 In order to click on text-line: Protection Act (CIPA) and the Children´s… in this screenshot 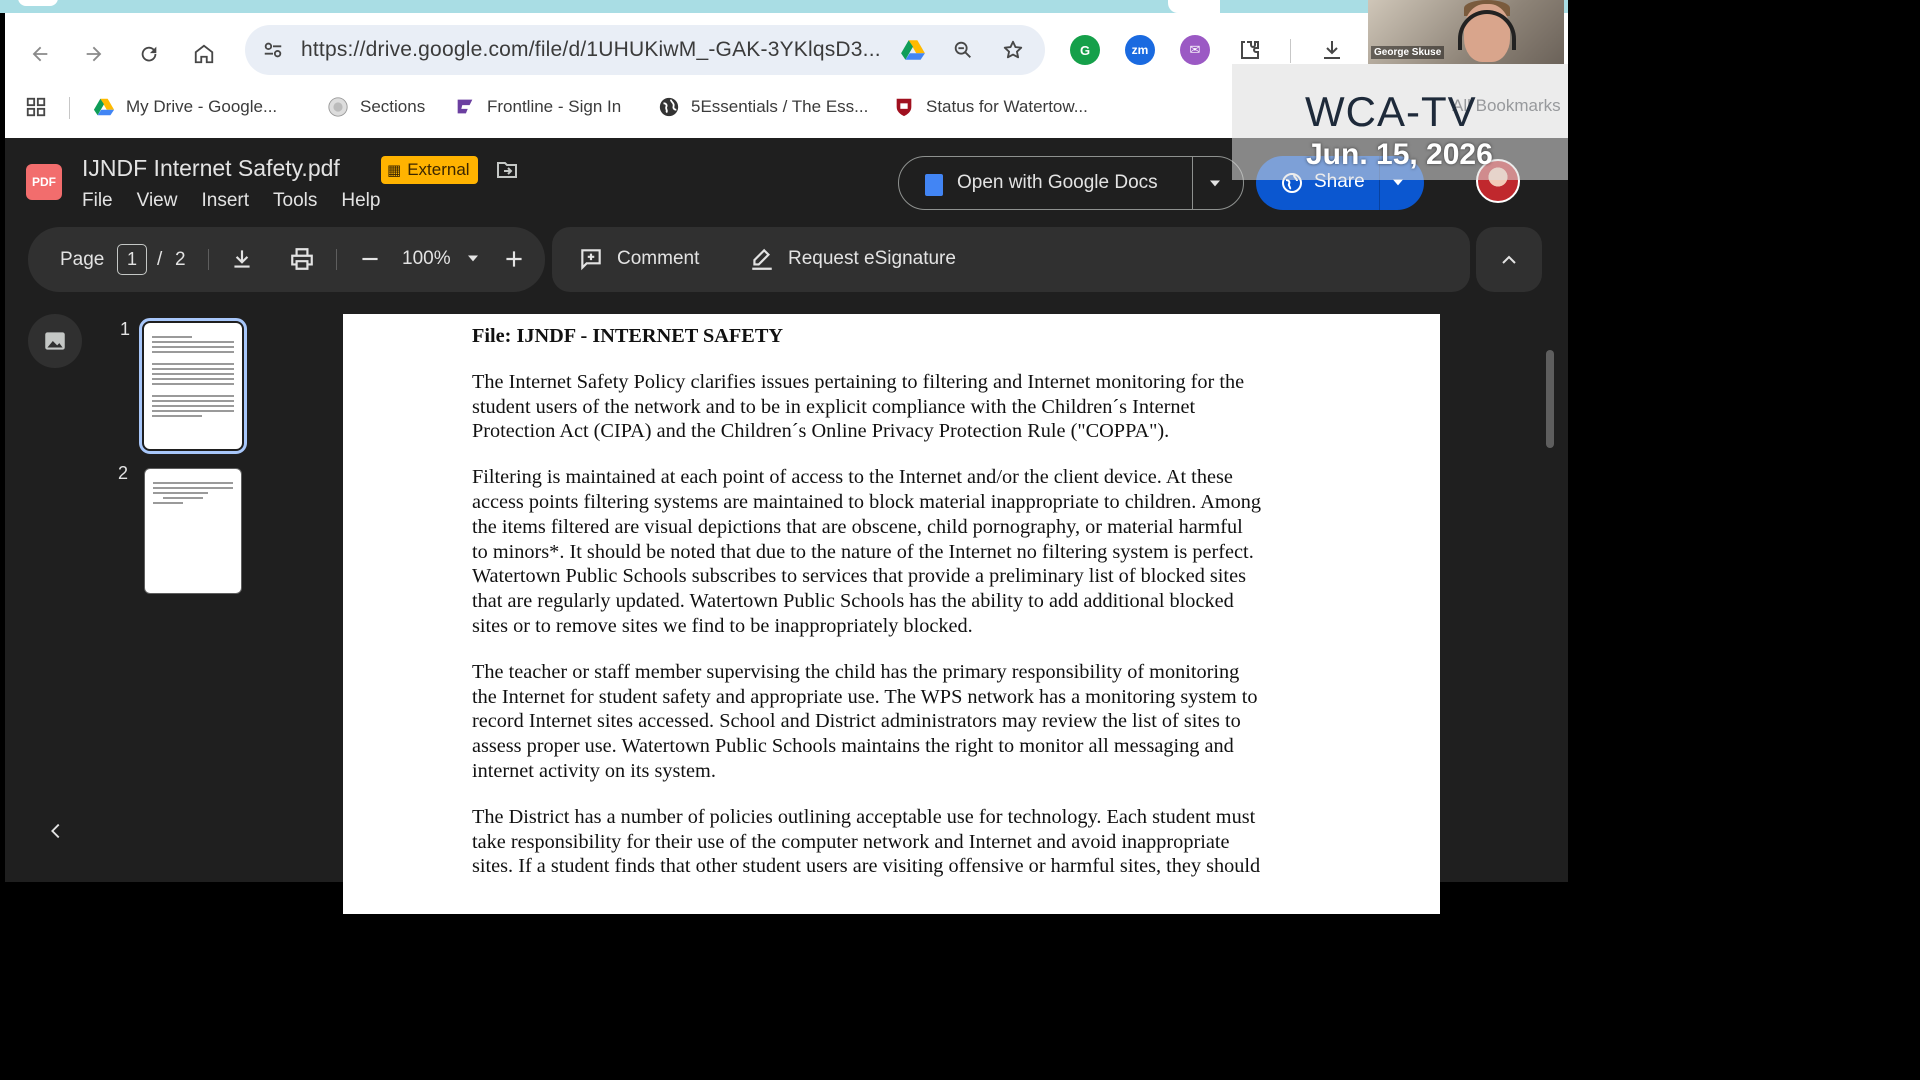, I will do `click(821, 431)`.